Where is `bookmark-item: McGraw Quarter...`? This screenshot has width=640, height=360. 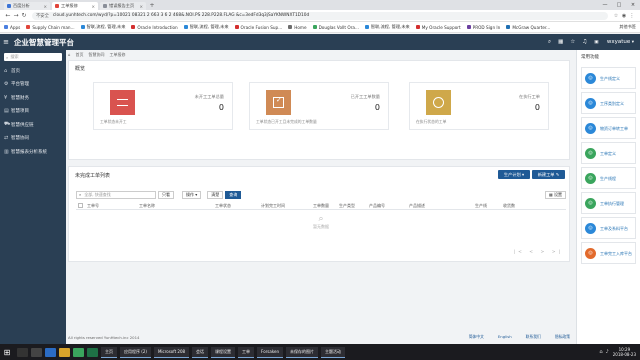
bookmark-item: McGraw Quarter... is located at coordinates (528, 27).